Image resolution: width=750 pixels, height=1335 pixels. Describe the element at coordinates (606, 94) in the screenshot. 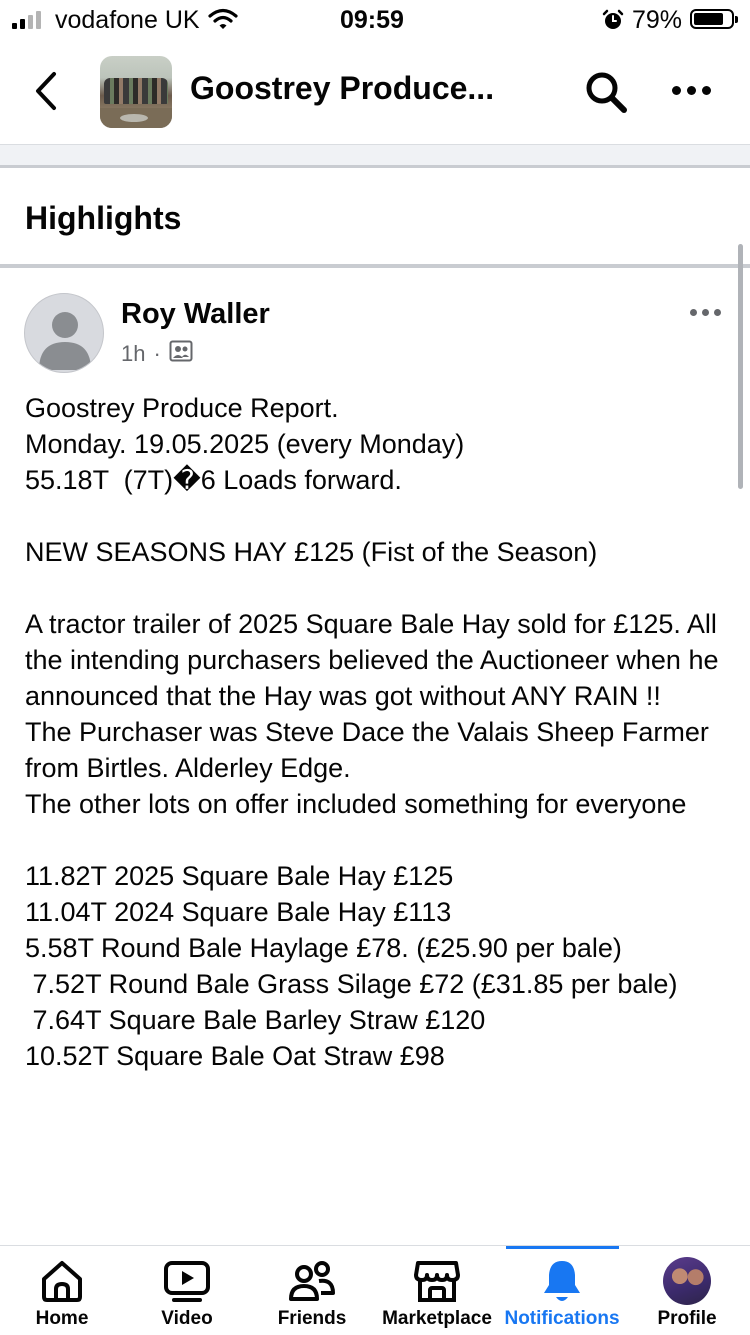

I see `search-icon` at that location.